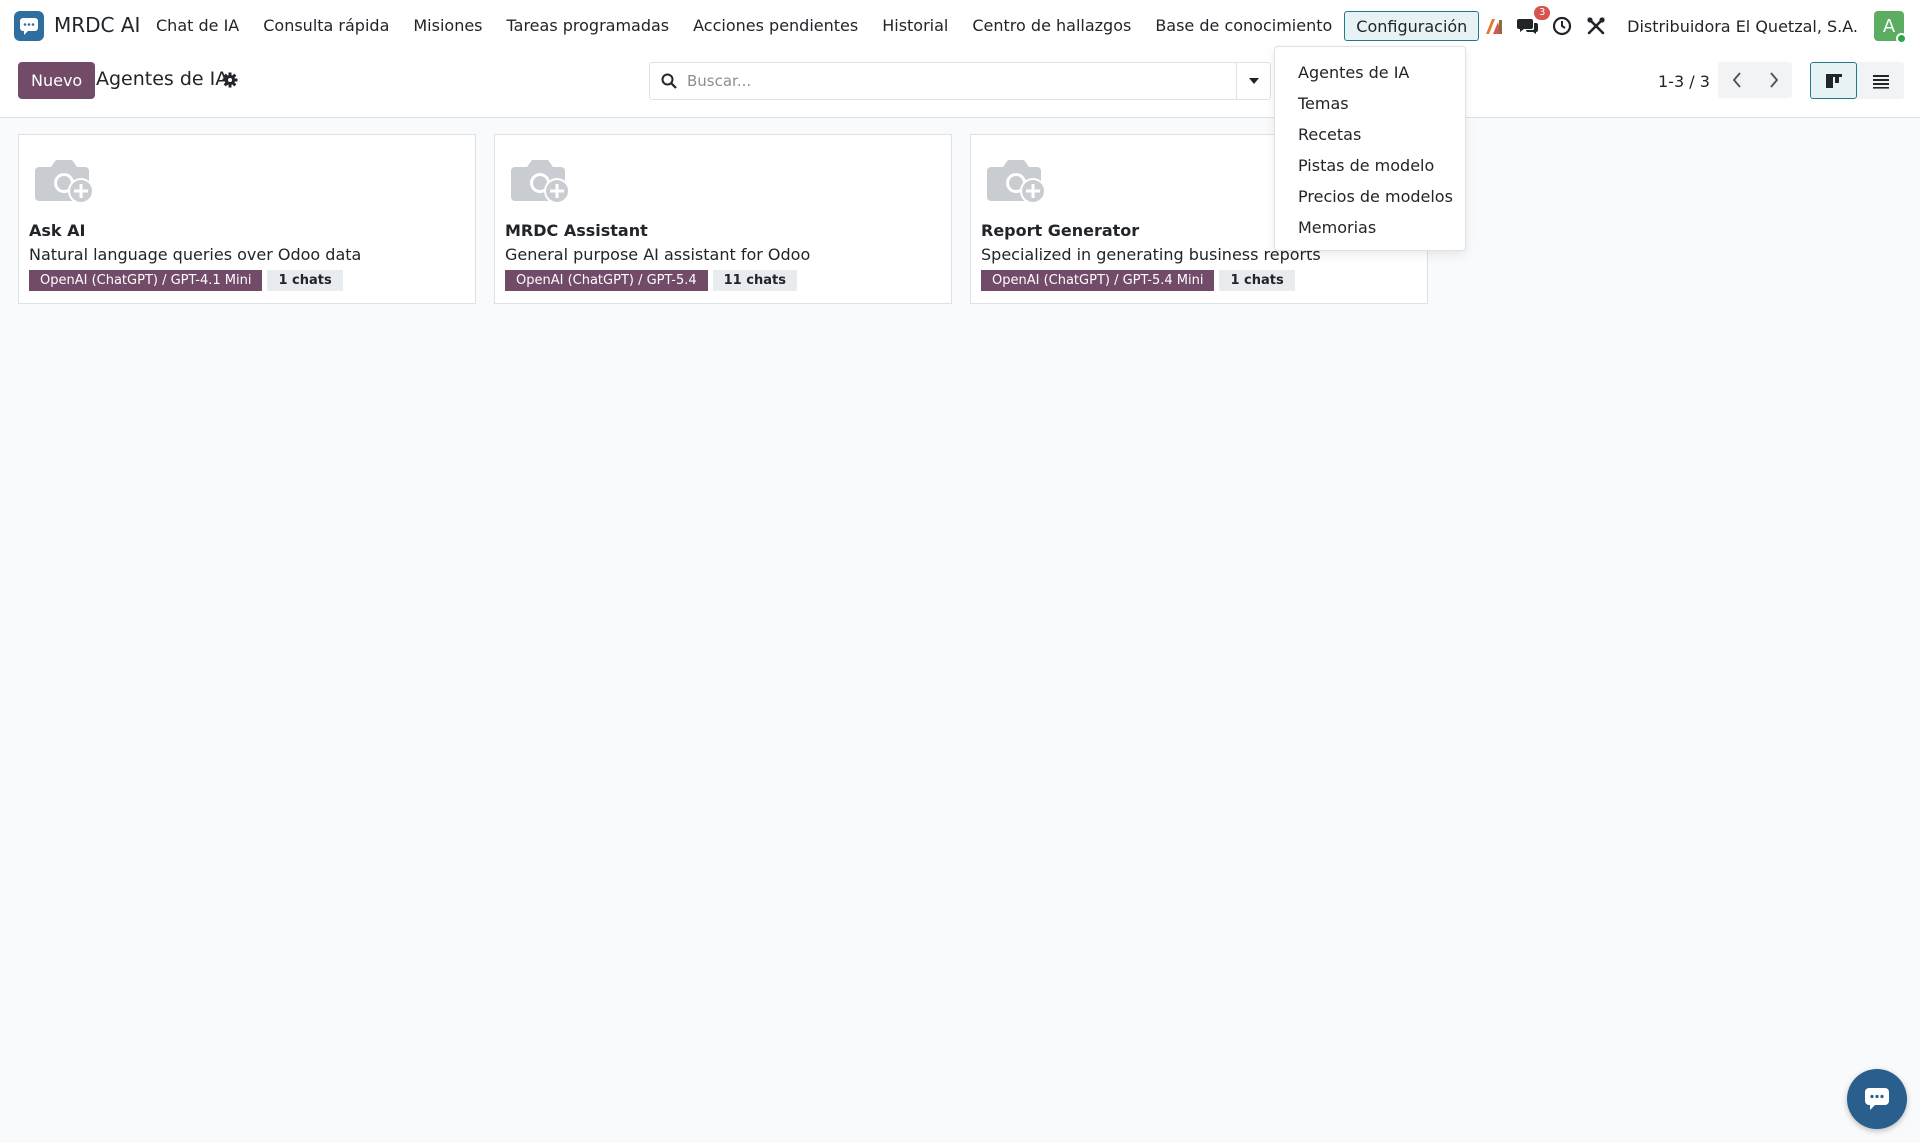  I want to click on card-tags: OpenAI (ChatGPT) / GPT-4.1 Mini 1 chats, so click(186, 280).